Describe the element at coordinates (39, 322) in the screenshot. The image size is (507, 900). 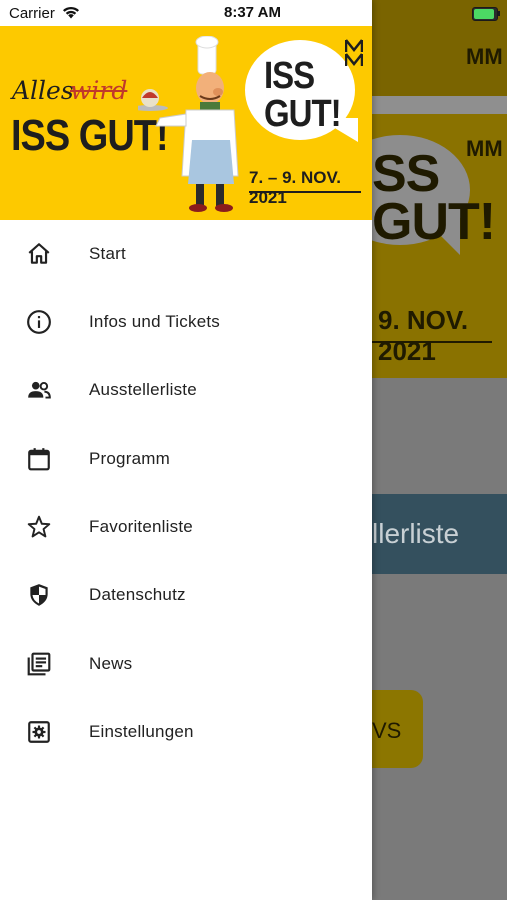
I see `info-icon` at that location.